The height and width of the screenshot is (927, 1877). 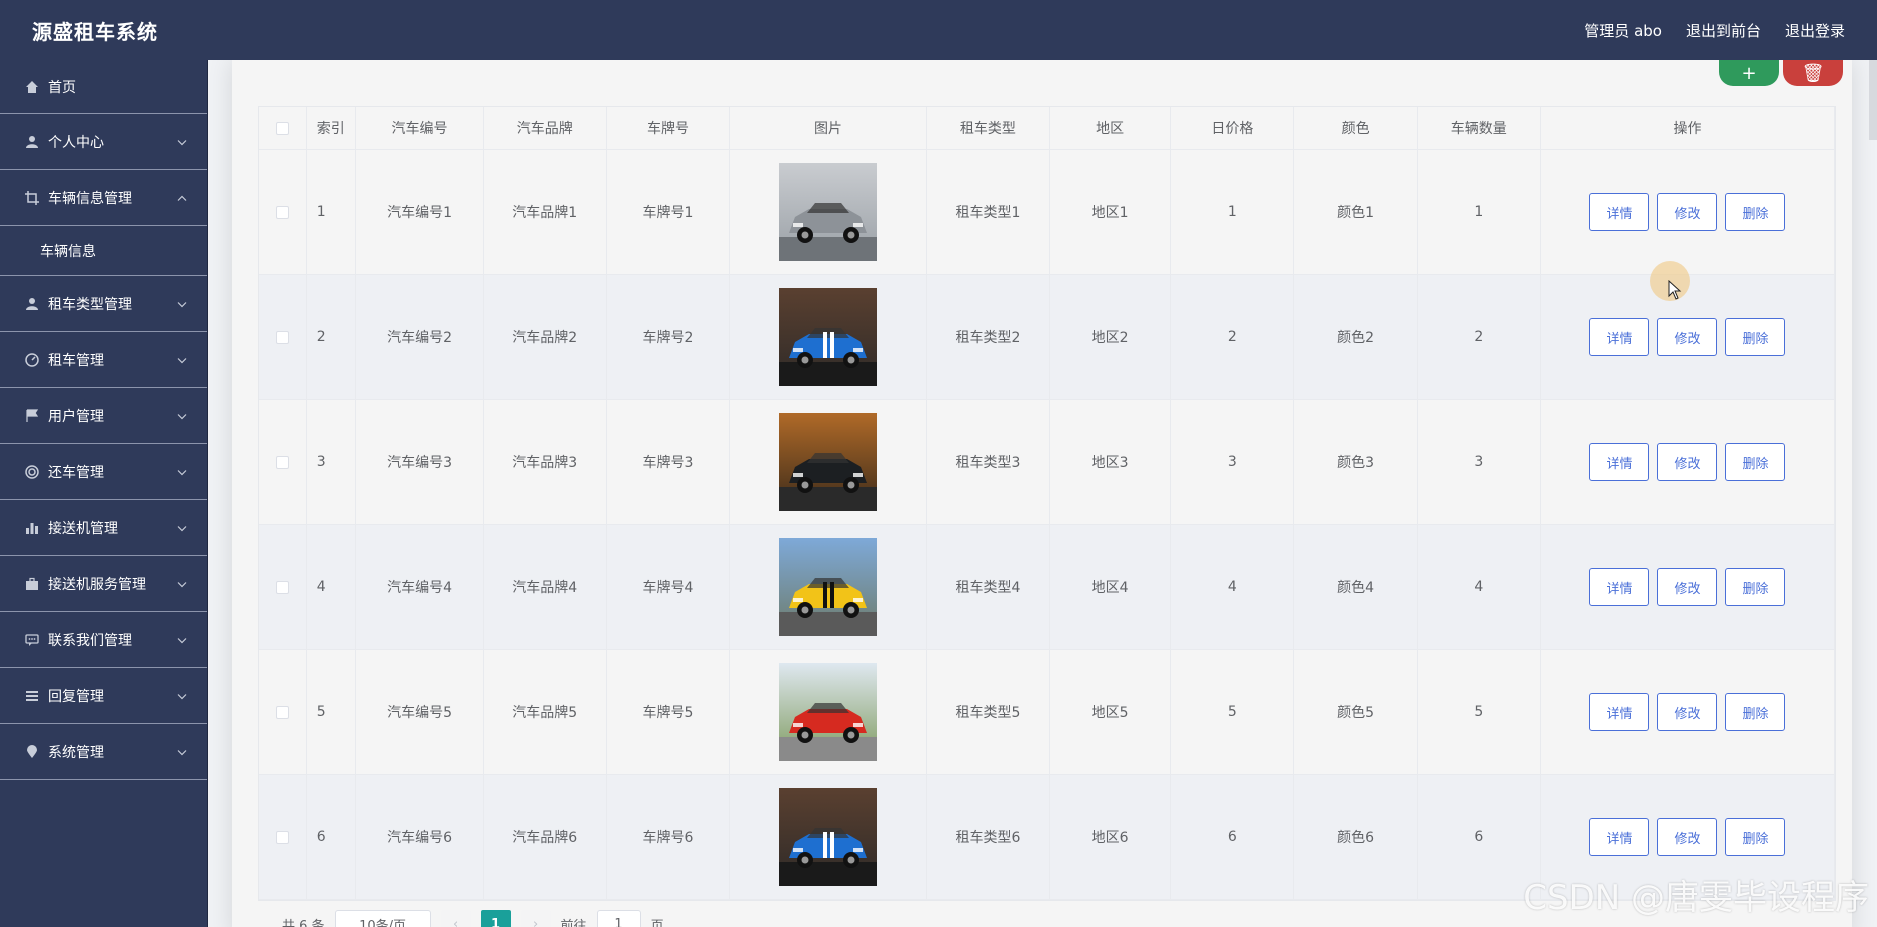 What do you see at coordinates (1813, 73) in the screenshot?
I see `bulk-delete-button: 🗑` at bounding box center [1813, 73].